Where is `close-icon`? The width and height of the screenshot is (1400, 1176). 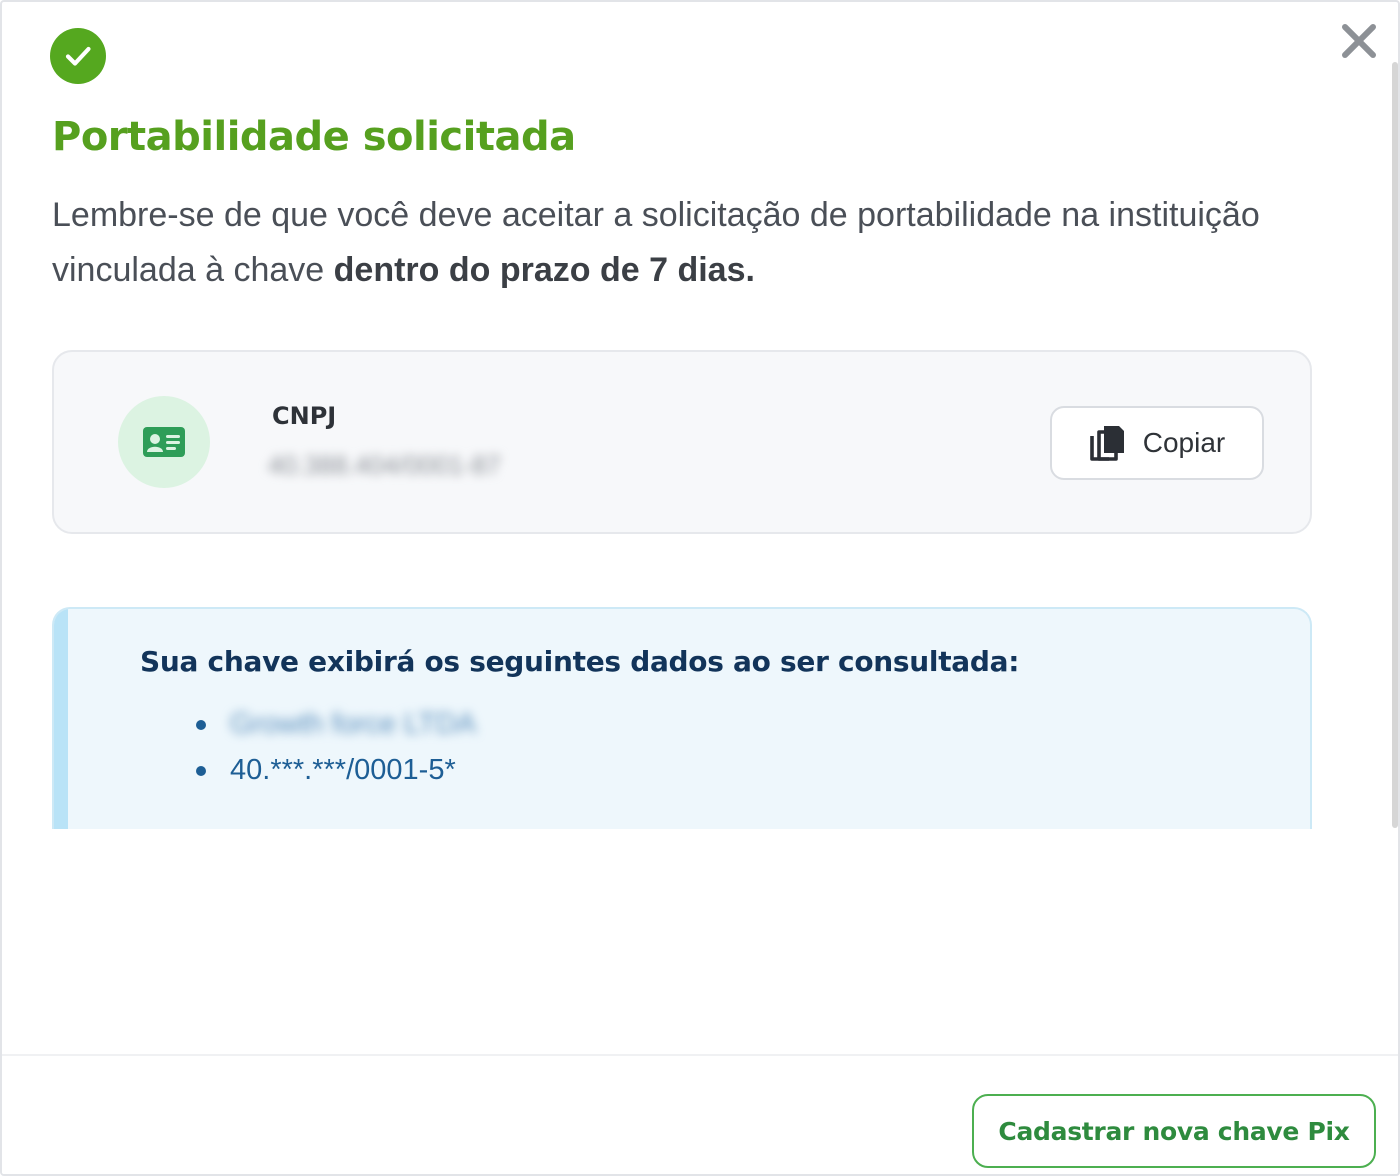 close-icon is located at coordinates (1359, 41).